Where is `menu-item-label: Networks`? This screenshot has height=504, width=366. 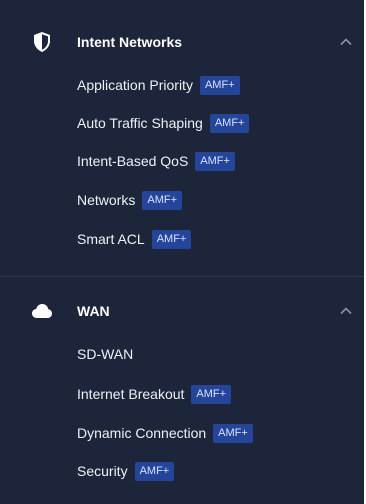 menu-item-label: Networks is located at coordinates (106, 200).